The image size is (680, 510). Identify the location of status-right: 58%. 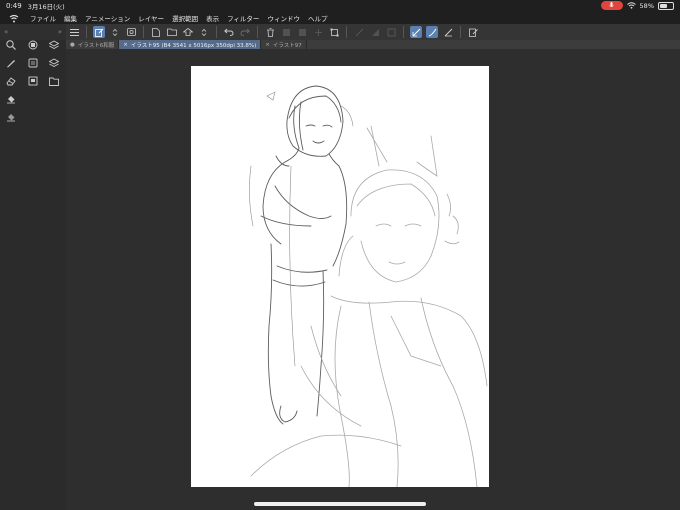
(637, 5).